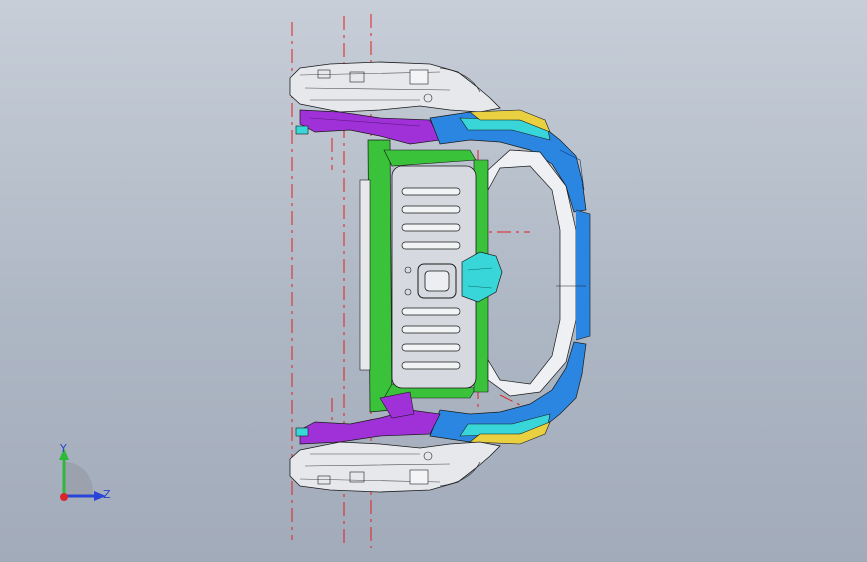 The height and width of the screenshot is (562, 867). I want to click on cyan-latch, so click(482, 277).